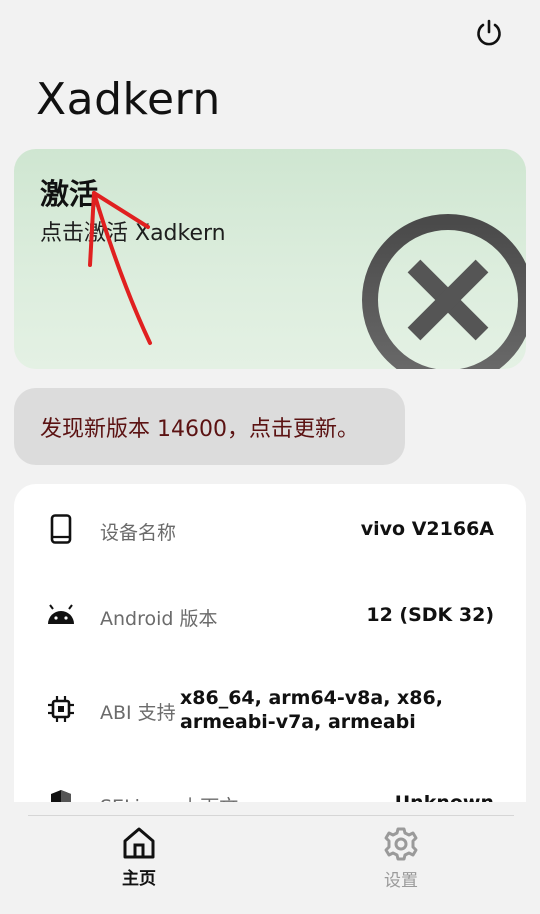 The image size is (540, 914). I want to click on activate-title: 激活, so click(69, 194).